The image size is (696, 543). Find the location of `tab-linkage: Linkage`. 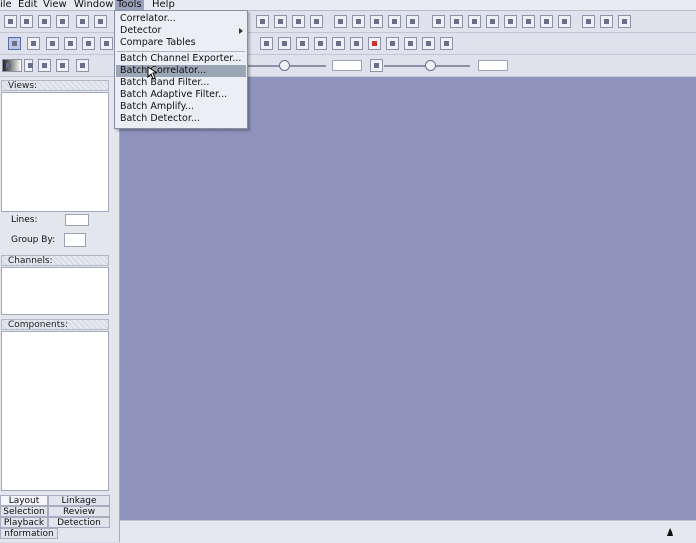

tab-linkage: Linkage is located at coordinates (79, 500).